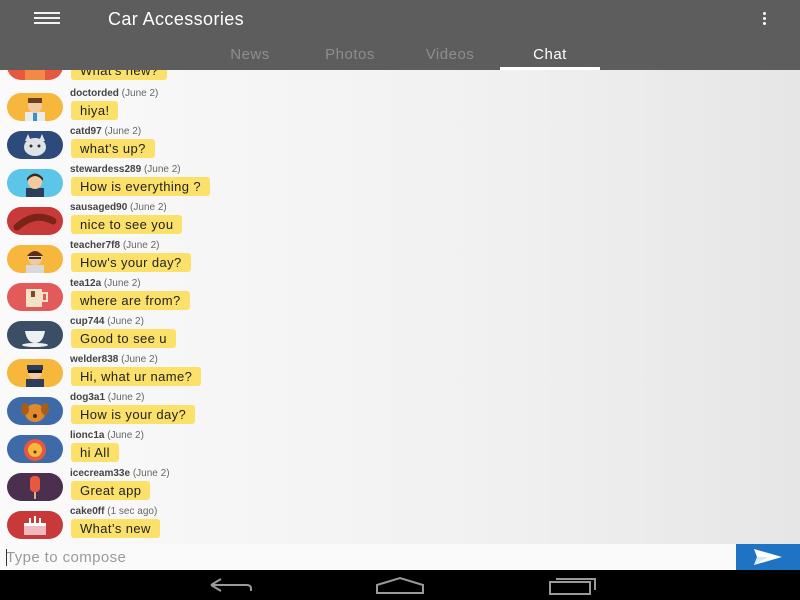  I want to click on tab-videos: Videos, so click(450, 55).